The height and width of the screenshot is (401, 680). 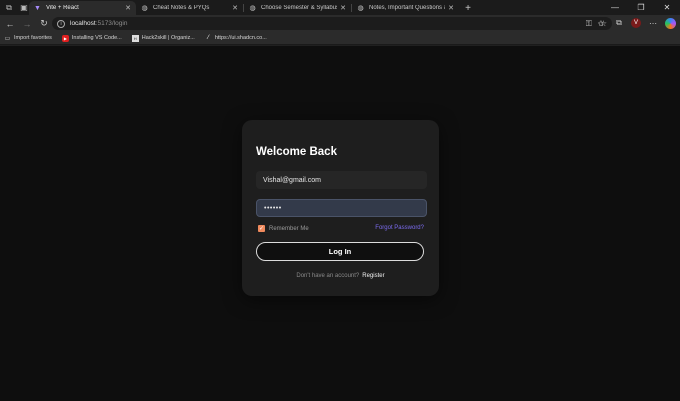 I want to click on page-title: Welcome Back, so click(x=296, y=152).